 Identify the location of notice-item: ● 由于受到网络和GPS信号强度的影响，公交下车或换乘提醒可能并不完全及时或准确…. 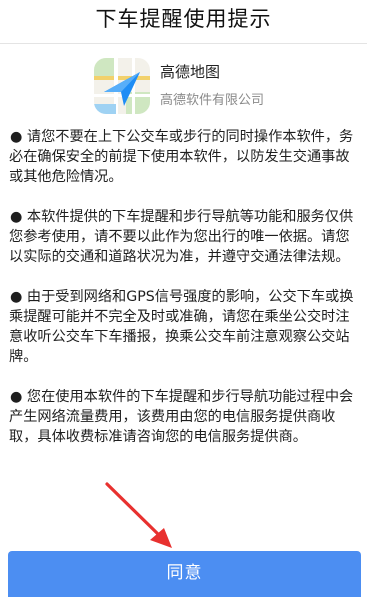
(181, 327).